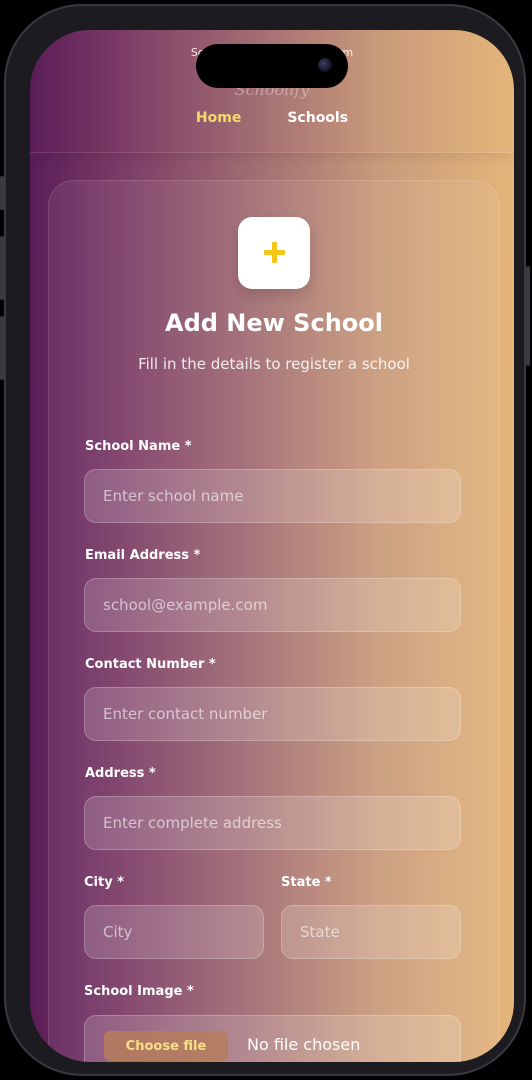 The image size is (532, 1080). I want to click on power-button, so click(528, 316).